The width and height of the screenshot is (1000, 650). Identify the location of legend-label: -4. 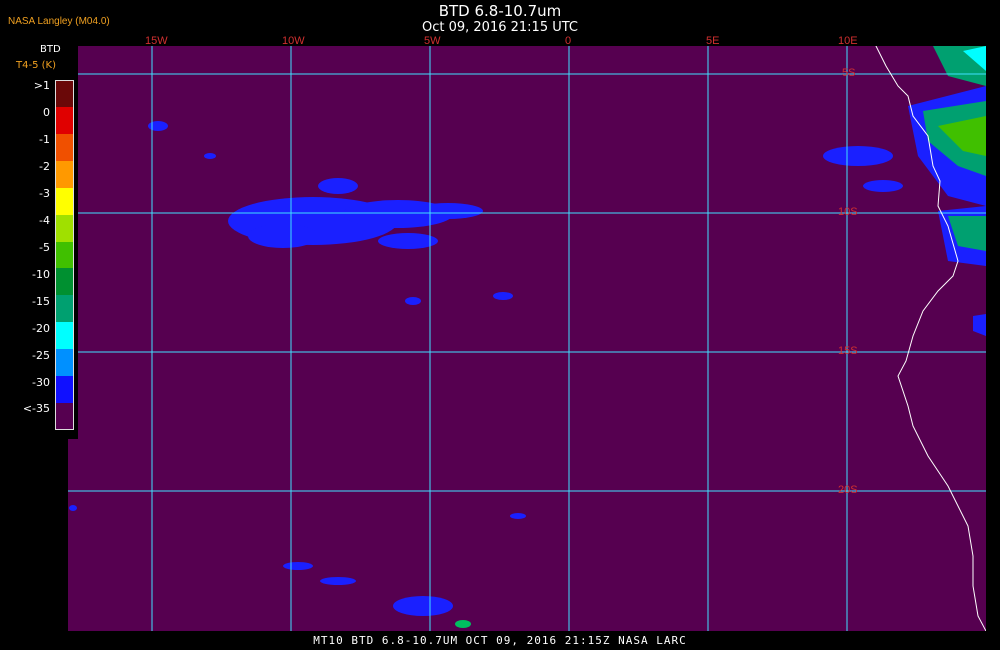
(44, 220).